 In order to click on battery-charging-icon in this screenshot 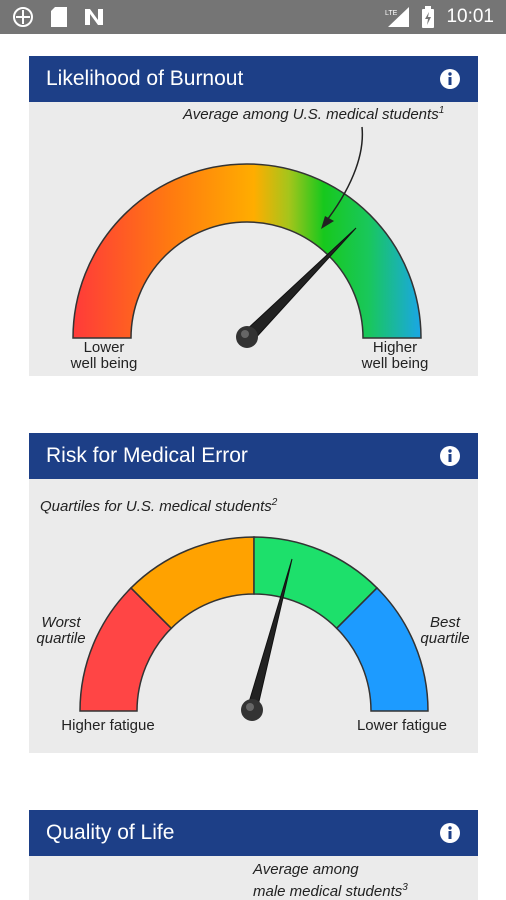, I will do `click(428, 17)`.